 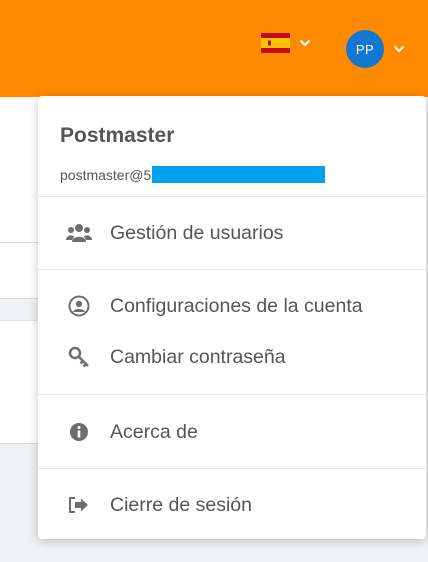 I want to click on menu-item-label: Configuraciones de la cuenta, so click(x=236, y=305).